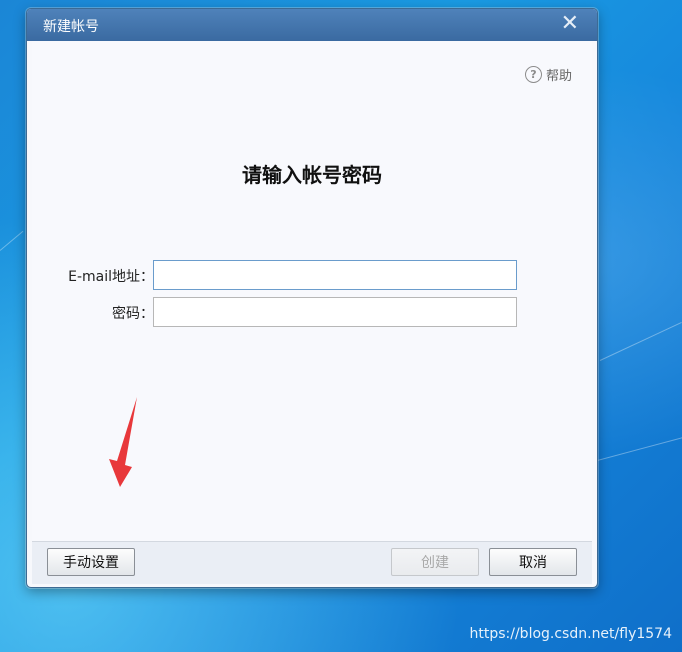 Image resolution: width=682 pixels, height=652 pixels. I want to click on title-bar: 新建帐号 ✕, so click(312, 25).